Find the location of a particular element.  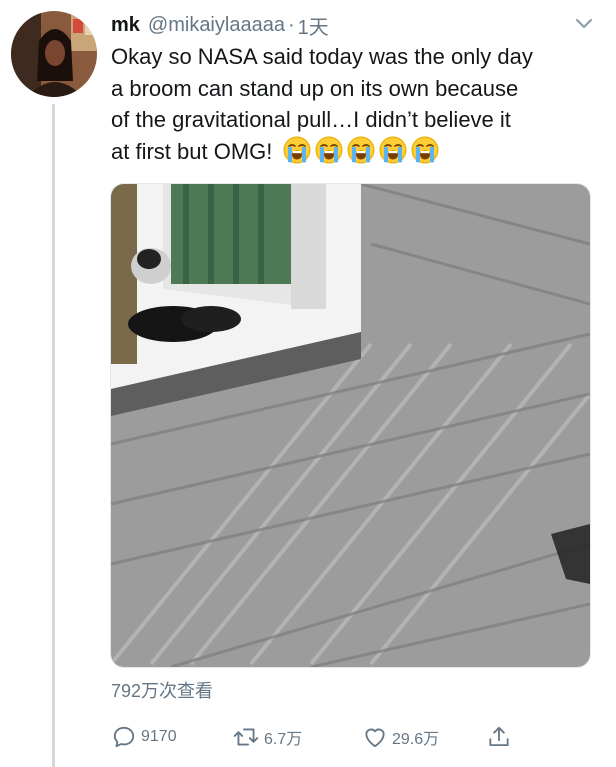

retweet-button: 6.7万 is located at coordinates (267, 737).